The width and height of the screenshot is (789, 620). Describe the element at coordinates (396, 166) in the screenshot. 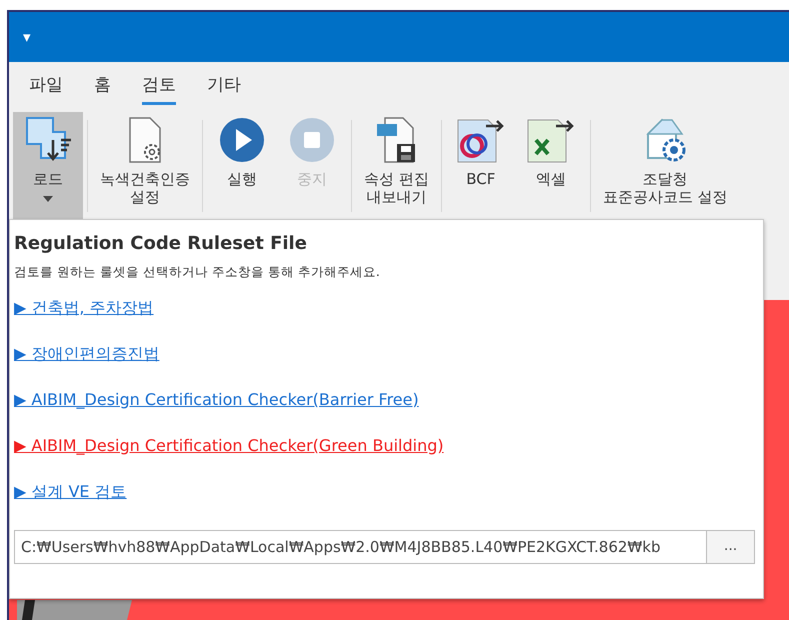

I see `ribbon-button: 속성 편집 내보내기` at that location.